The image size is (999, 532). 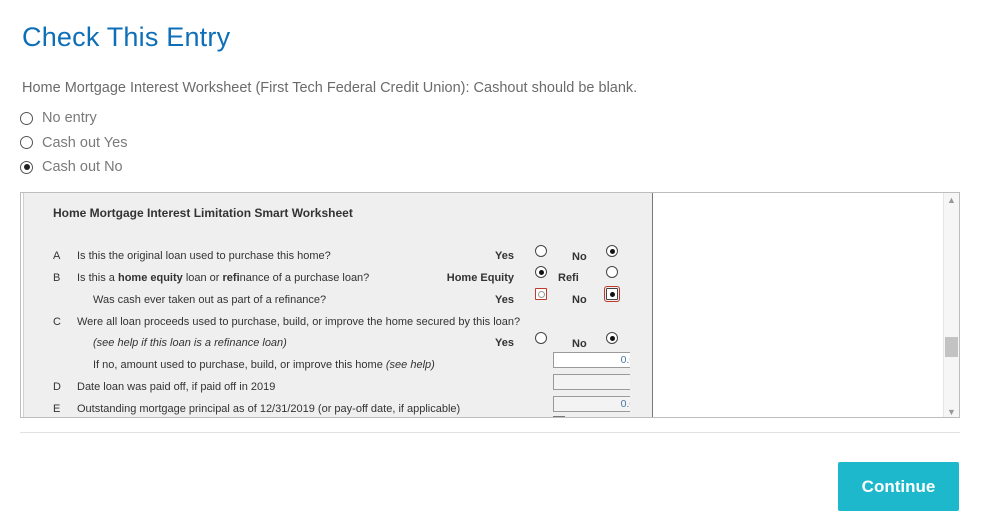 What do you see at coordinates (69, 118) in the screenshot?
I see `option-label: No entry` at bounding box center [69, 118].